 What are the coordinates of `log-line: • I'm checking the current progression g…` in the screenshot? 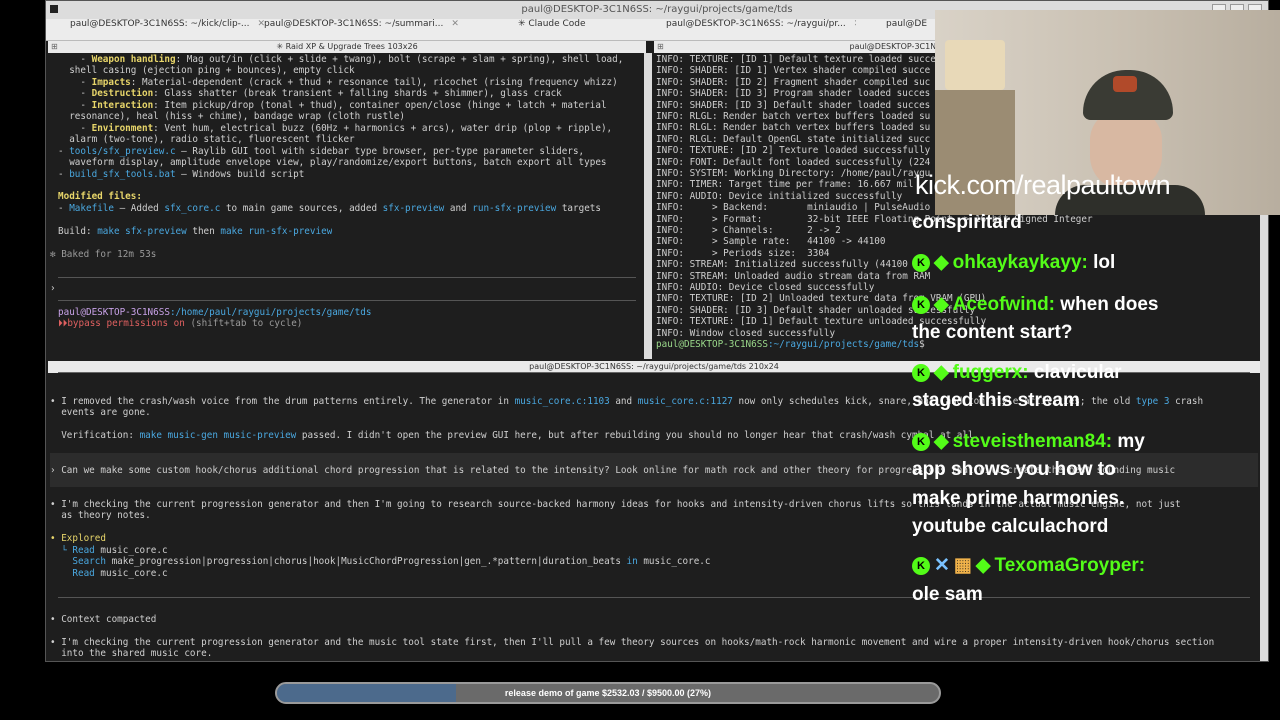 It's located at (632, 642).